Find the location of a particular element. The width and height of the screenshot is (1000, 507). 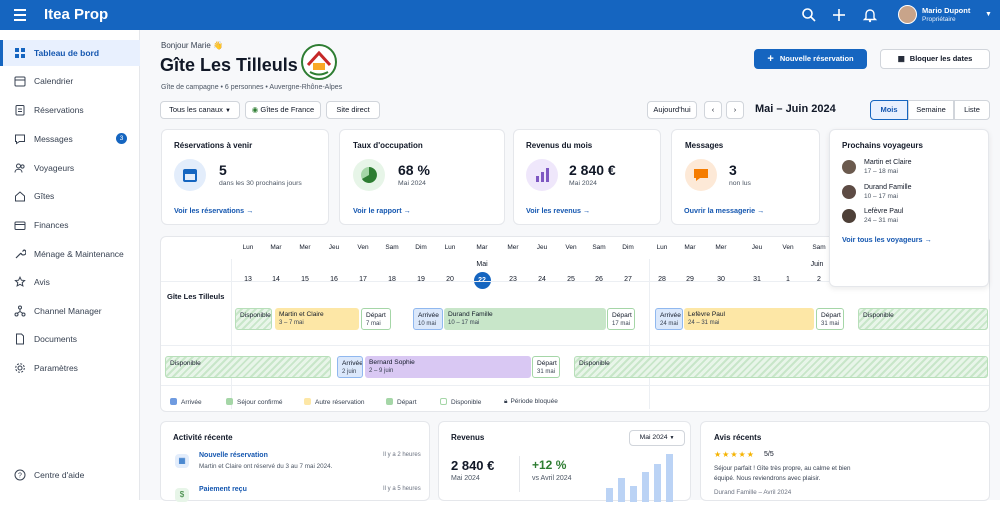

calendar-day-label: Jeu is located at coordinates (334, 247).